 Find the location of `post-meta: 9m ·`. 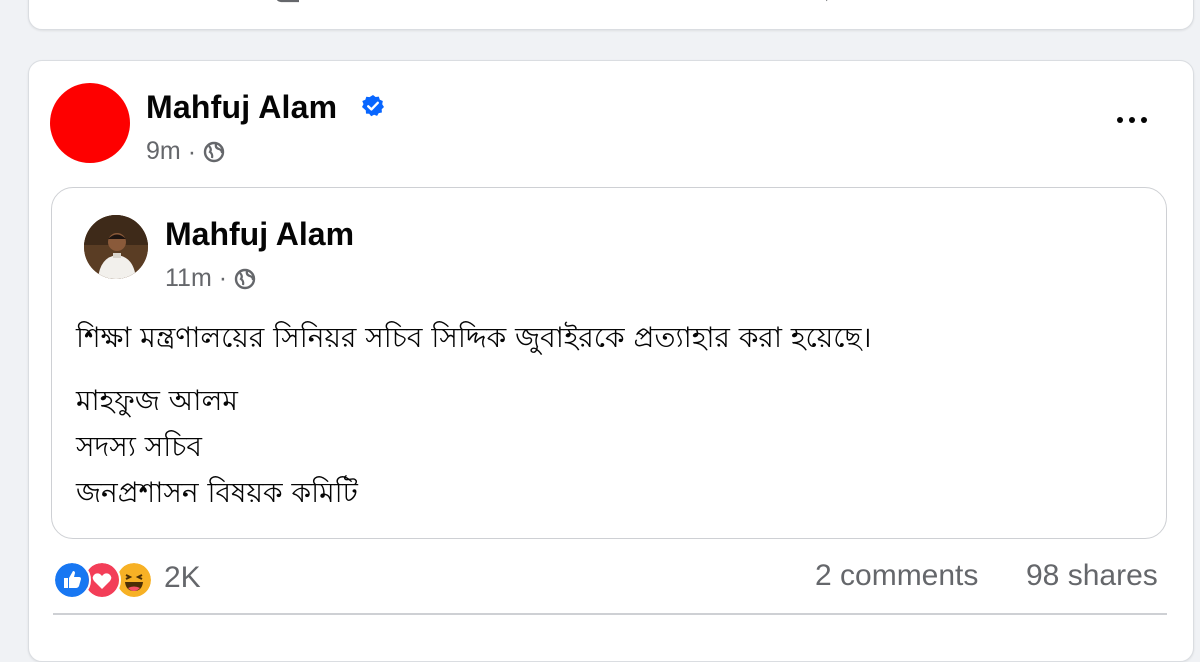

post-meta: 9m · is located at coordinates (185, 152).